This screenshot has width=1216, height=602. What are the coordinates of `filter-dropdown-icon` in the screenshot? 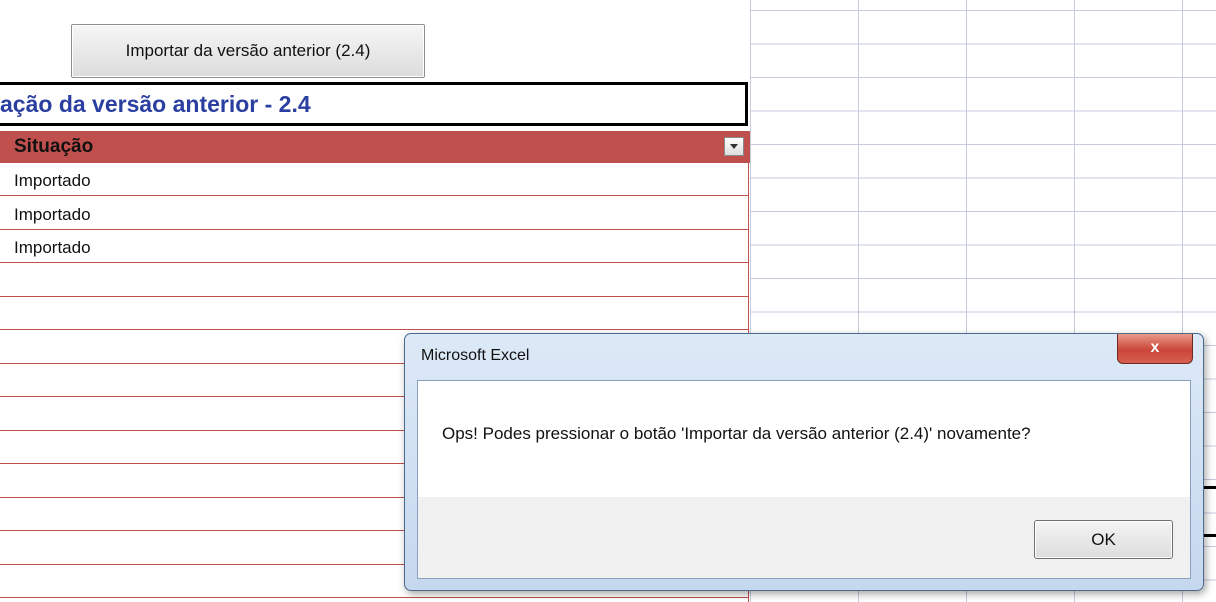 It's located at (734, 146).